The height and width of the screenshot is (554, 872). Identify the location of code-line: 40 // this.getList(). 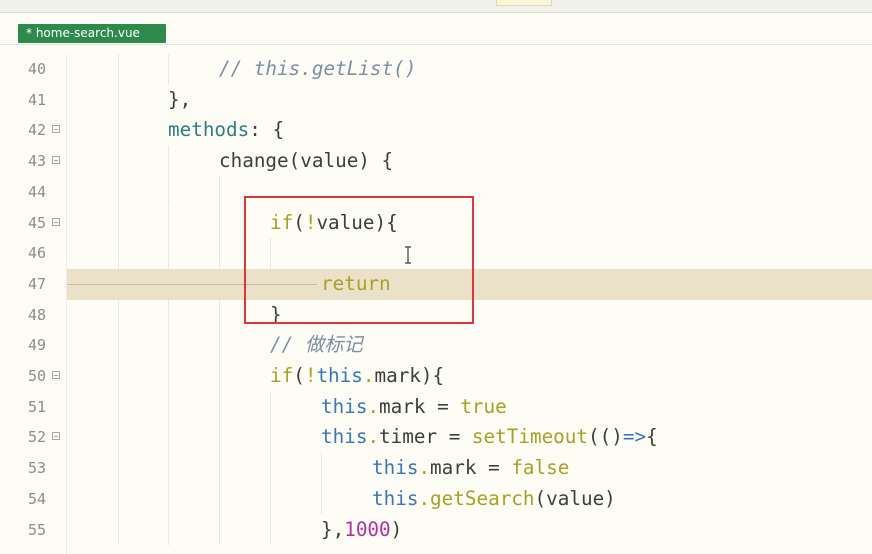
(436, 69).